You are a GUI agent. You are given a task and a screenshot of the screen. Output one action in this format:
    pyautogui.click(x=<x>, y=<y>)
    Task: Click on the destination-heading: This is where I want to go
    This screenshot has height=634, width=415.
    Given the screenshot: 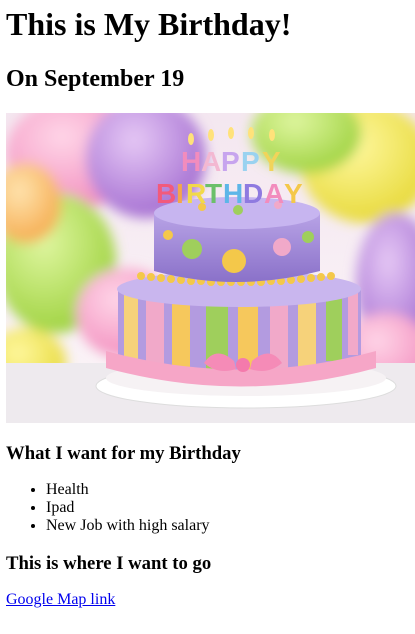 What is the action you would take?
    pyautogui.click(x=109, y=563)
    